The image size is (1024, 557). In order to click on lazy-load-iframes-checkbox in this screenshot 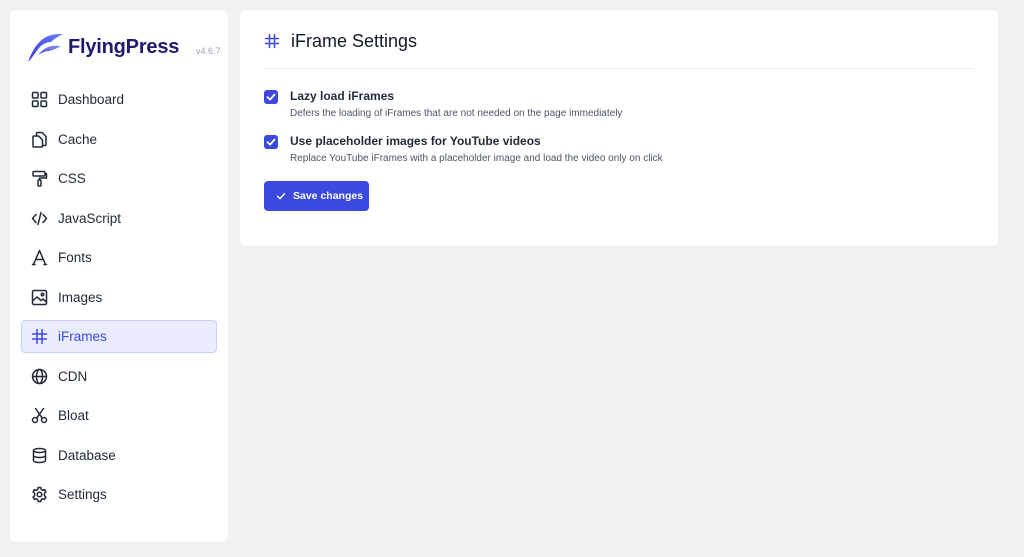, I will do `click(271, 97)`.